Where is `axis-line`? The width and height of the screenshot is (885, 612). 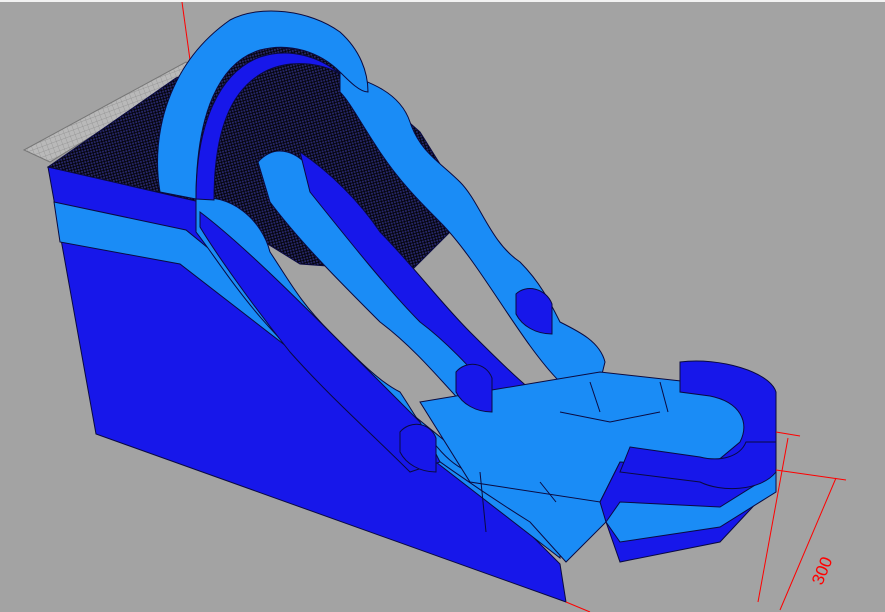
axis-line is located at coordinates (186, 31).